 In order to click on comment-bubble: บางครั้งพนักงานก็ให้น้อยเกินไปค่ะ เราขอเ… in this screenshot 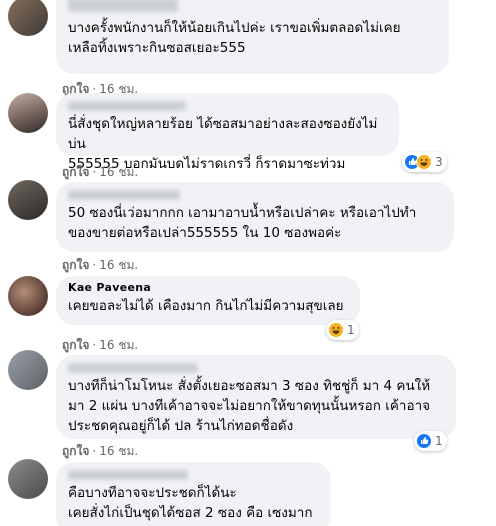, I will do `click(252, 37)`.